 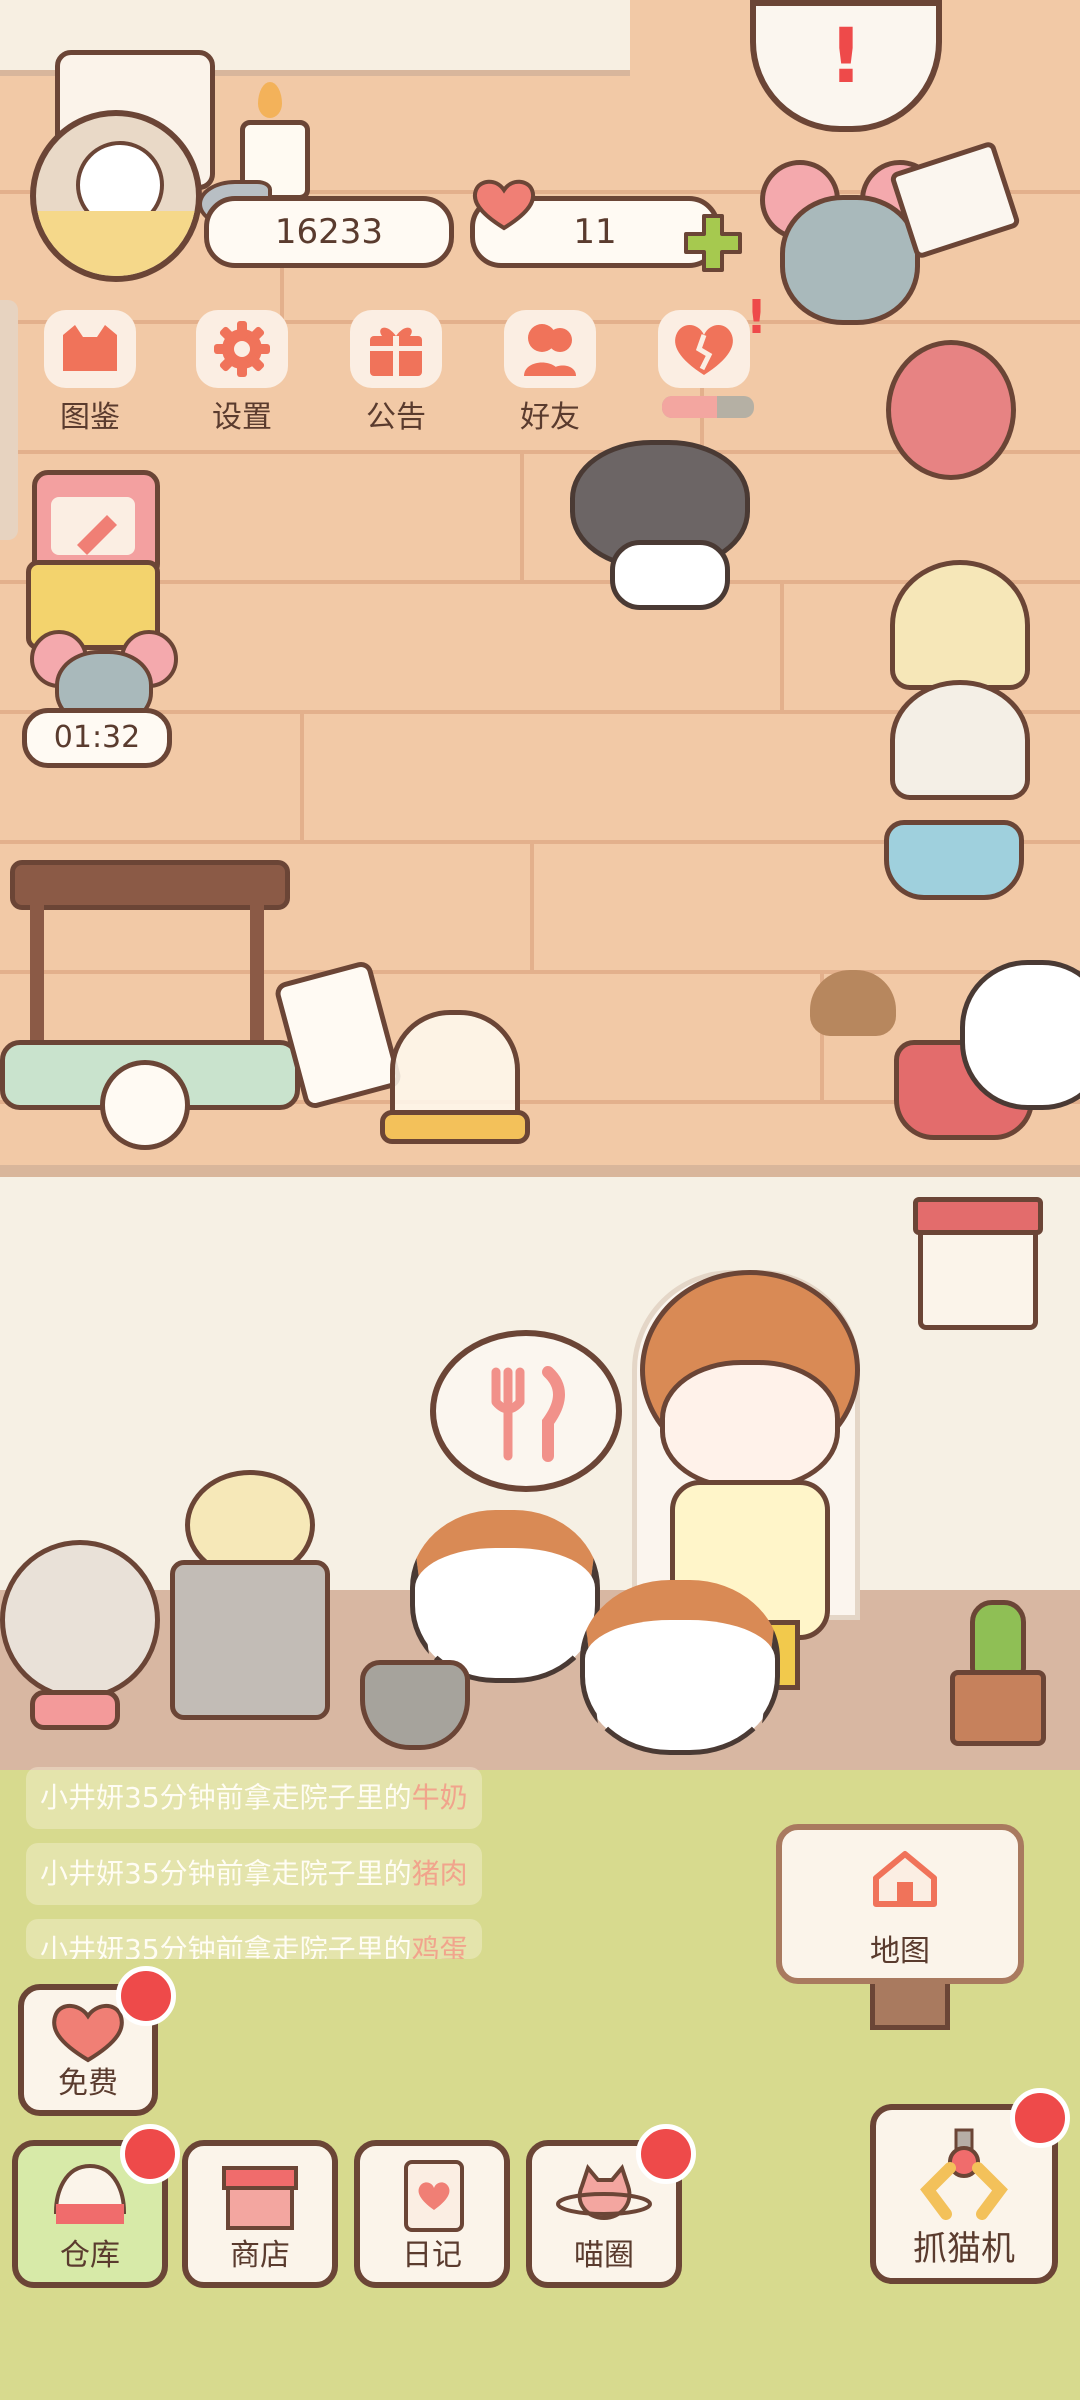 What do you see at coordinates (90, 349) in the screenshot?
I see `cat-book-icon` at bounding box center [90, 349].